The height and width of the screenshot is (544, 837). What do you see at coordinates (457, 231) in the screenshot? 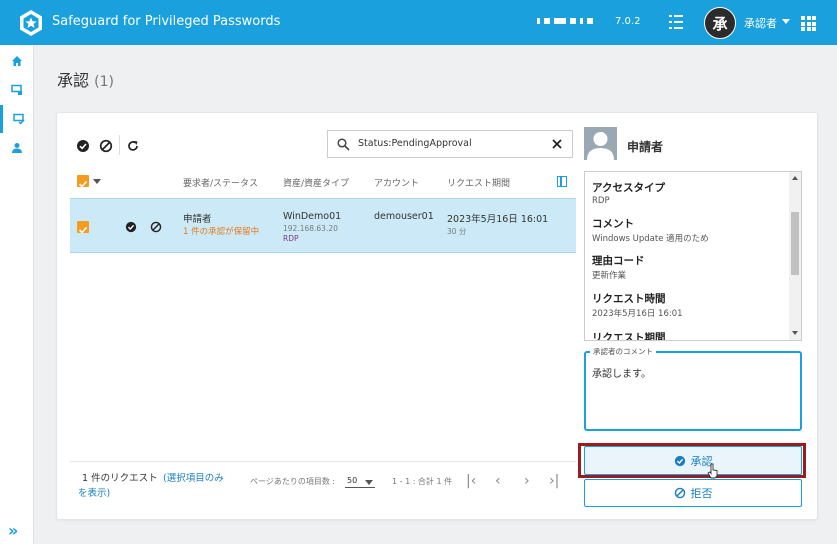
I see `request-duration: 30 分` at bounding box center [457, 231].